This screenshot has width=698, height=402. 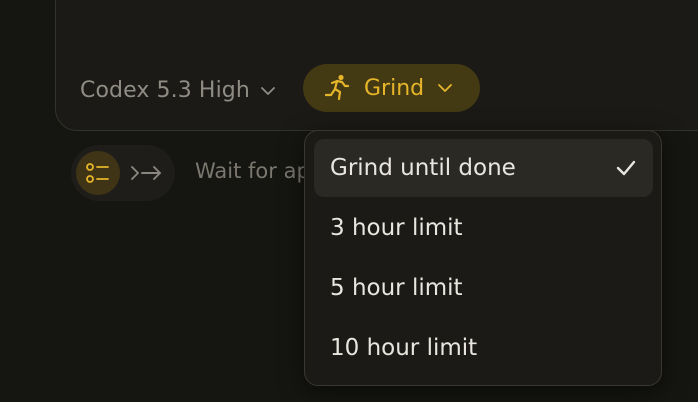 What do you see at coordinates (404, 348) in the screenshot?
I see `menu-item-label: 10 hour limit` at bounding box center [404, 348].